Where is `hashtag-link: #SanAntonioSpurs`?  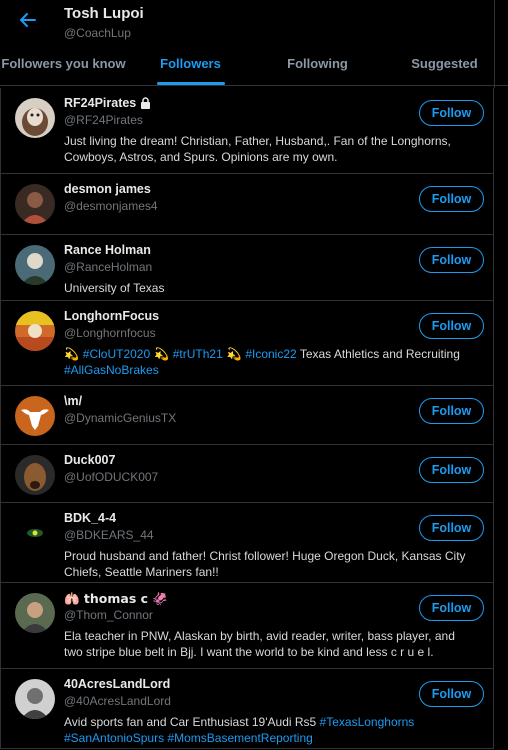
hashtag-link: #SanAntonioSpurs is located at coordinates (114, 738).